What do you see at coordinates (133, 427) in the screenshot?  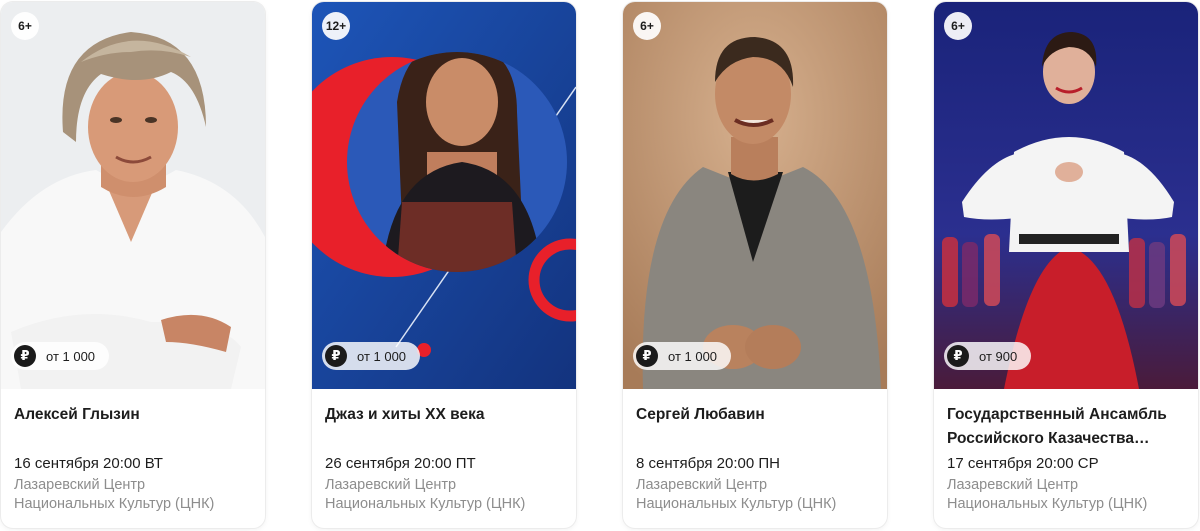 I see `event-title: Алексей Глызин` at bounding box center [133, 427].